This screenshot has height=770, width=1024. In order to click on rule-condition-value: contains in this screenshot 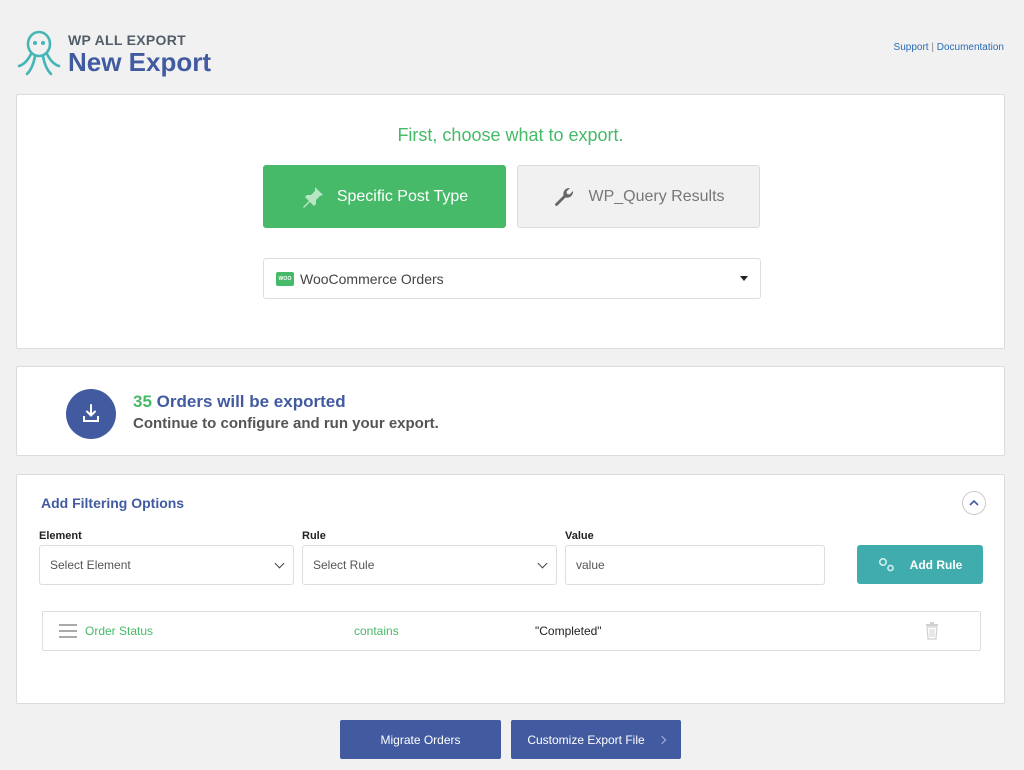, I will do `click(376, 631)`.